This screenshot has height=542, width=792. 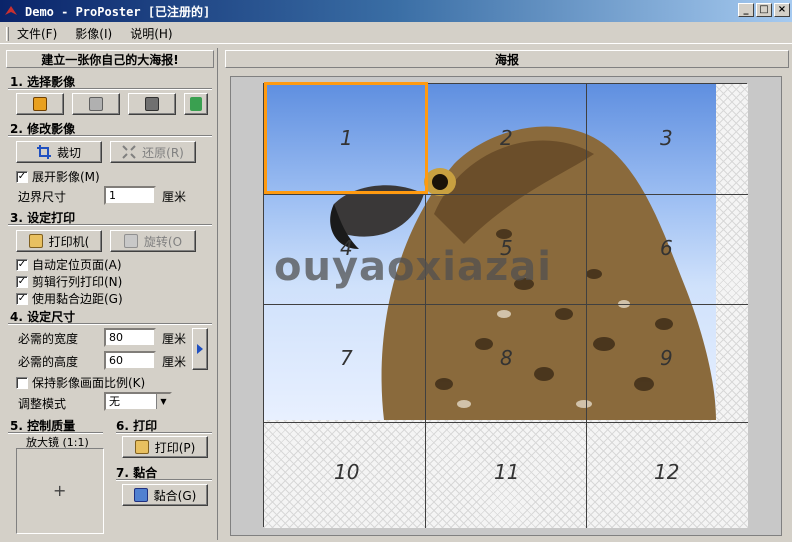 What do you see at coordinates (346, 358) in the screenshot?
I see `page-number: 7` at bounding box center [346, 358].